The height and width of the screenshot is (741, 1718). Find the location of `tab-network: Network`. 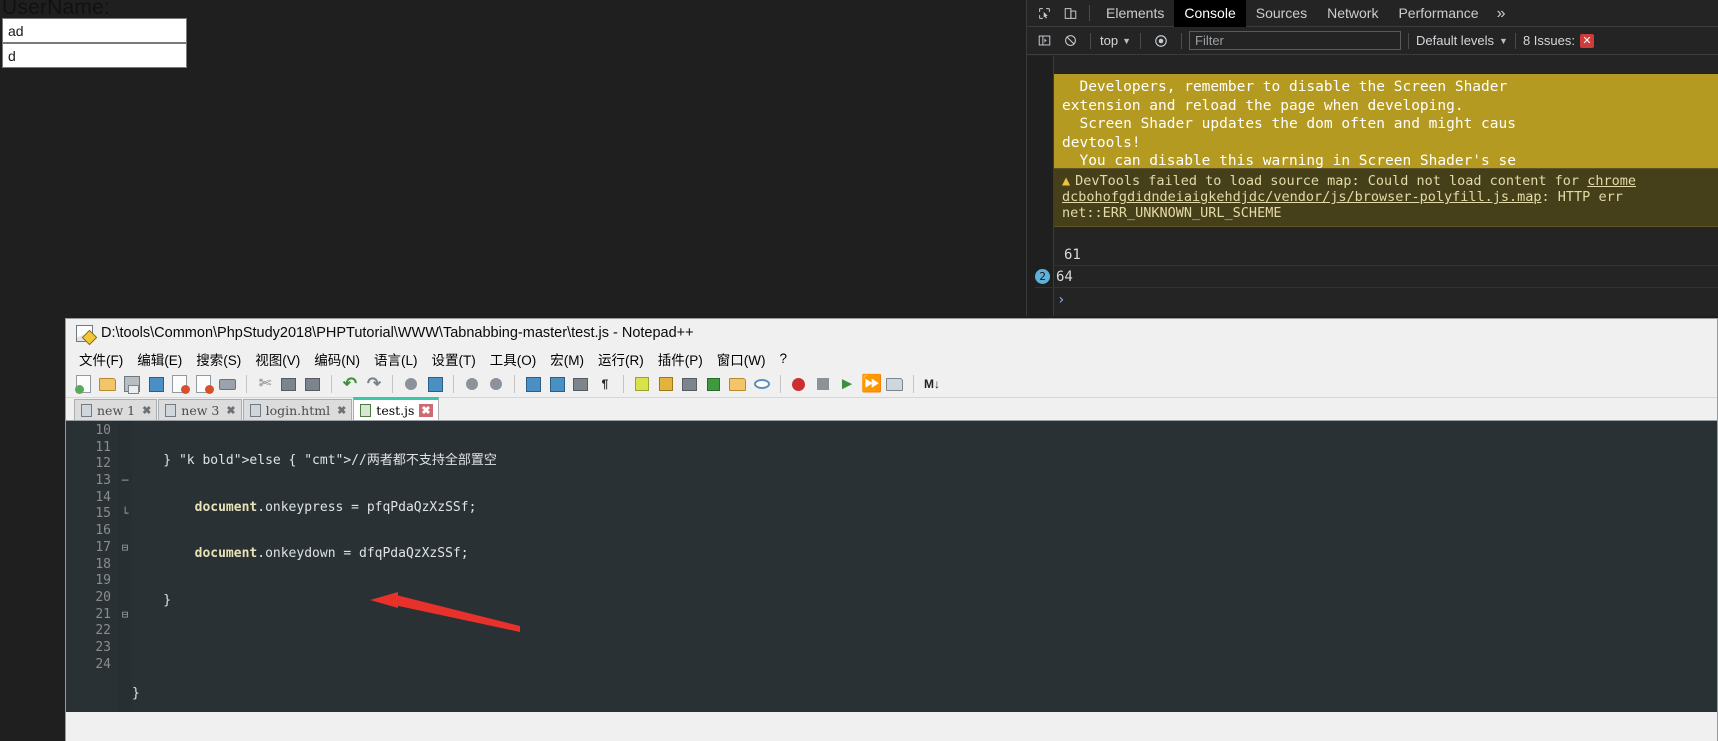

tab-network: Network is located at coordinates (1352, 13).